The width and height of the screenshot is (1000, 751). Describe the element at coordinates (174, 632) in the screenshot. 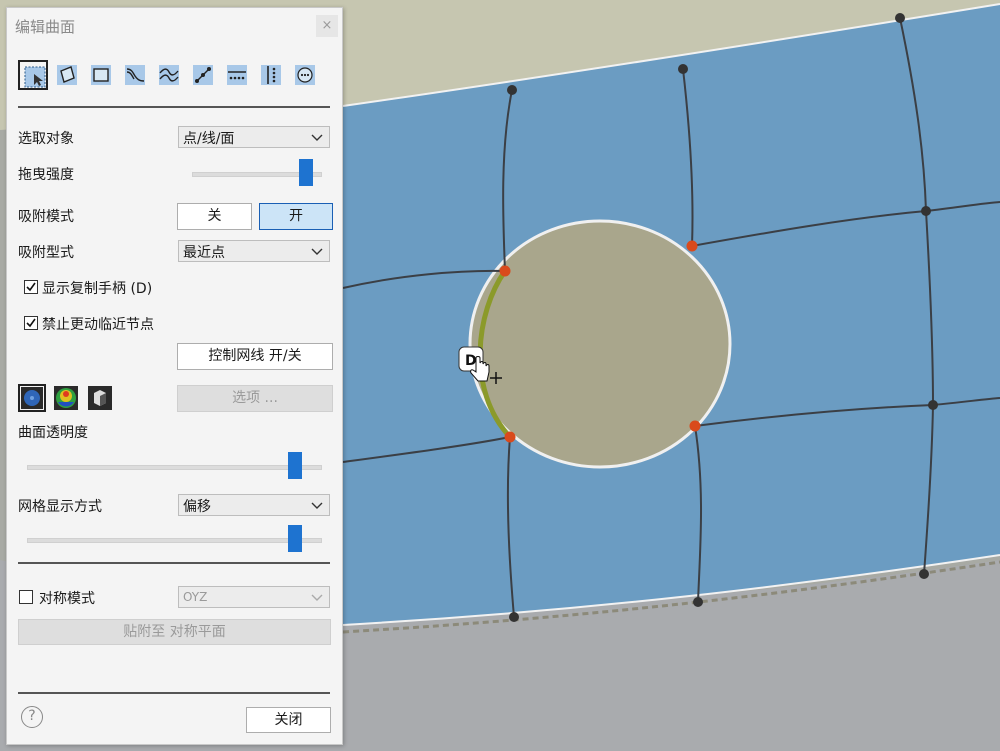

I see `snap-to-symmetry-plane-button: 贴附至 对称平面` at that location.